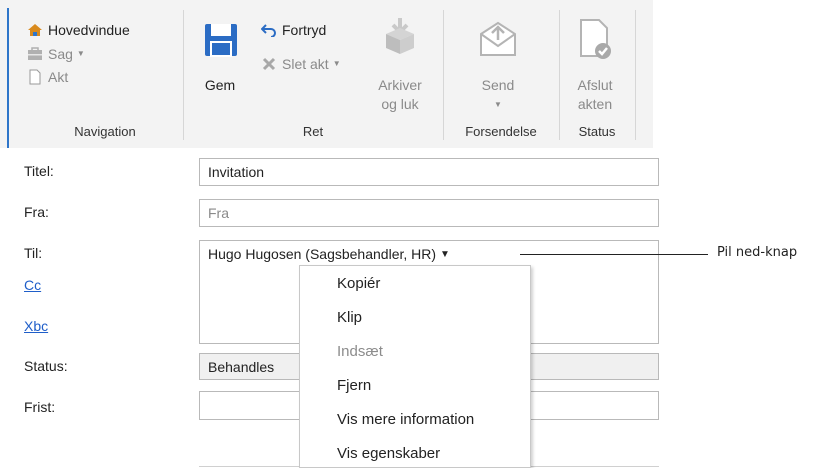 Image resolution: width=831 pixels, height=468 pixels. What do you see at coordinates (354, 385) in the screenshot?
I see `menu-item-remove: Fjern` at bounding box center [354, 385].